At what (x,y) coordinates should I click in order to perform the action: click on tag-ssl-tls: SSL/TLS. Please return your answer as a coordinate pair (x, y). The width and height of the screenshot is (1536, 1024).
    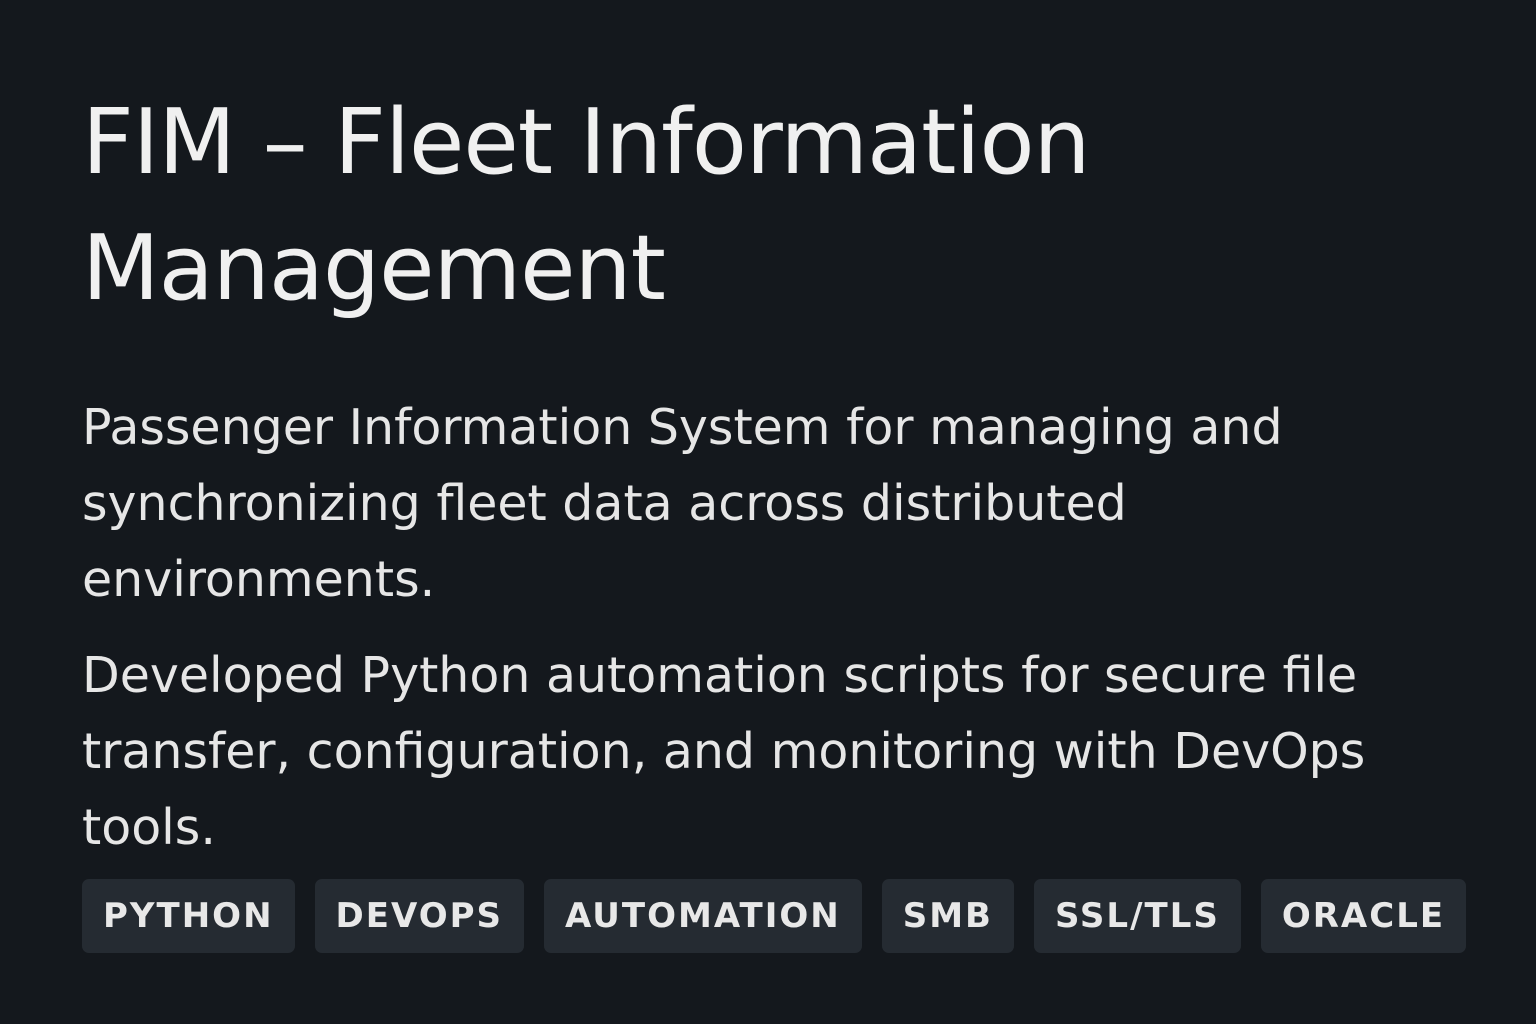
    Looking at the image, I should click on (1137, 916).